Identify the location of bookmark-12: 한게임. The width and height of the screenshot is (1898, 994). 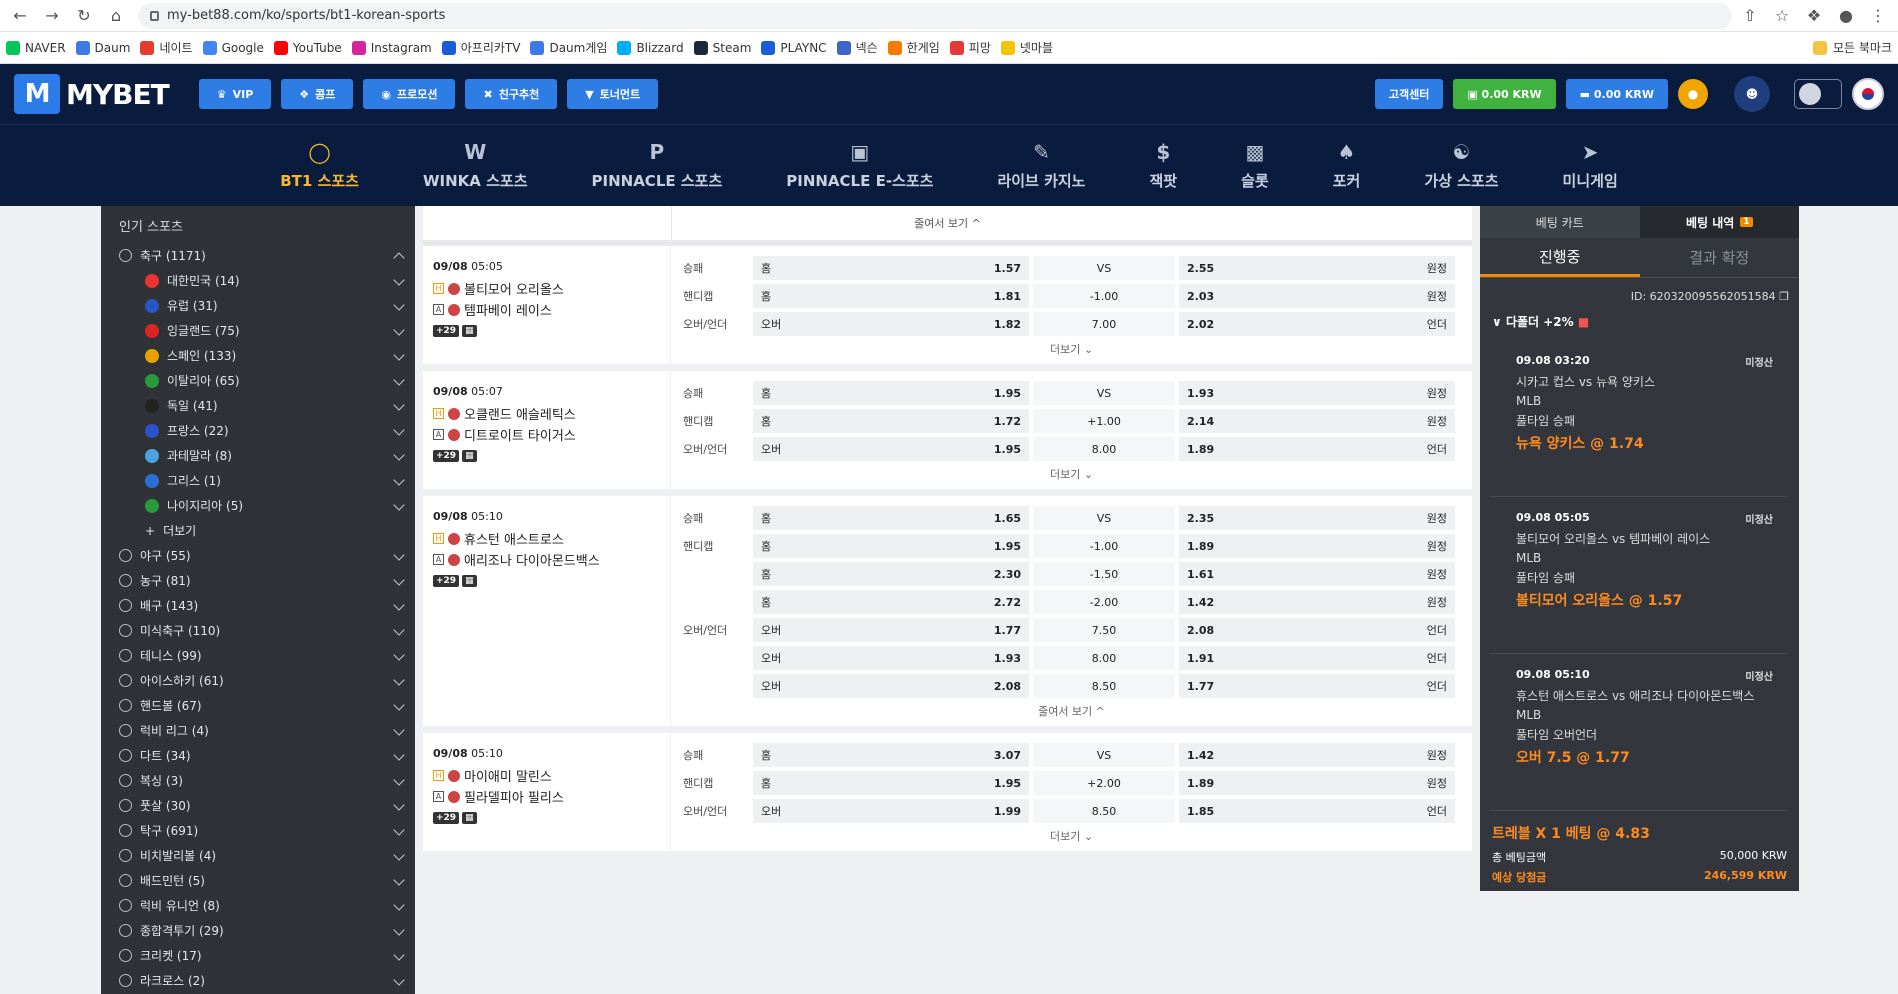
(913, 47).